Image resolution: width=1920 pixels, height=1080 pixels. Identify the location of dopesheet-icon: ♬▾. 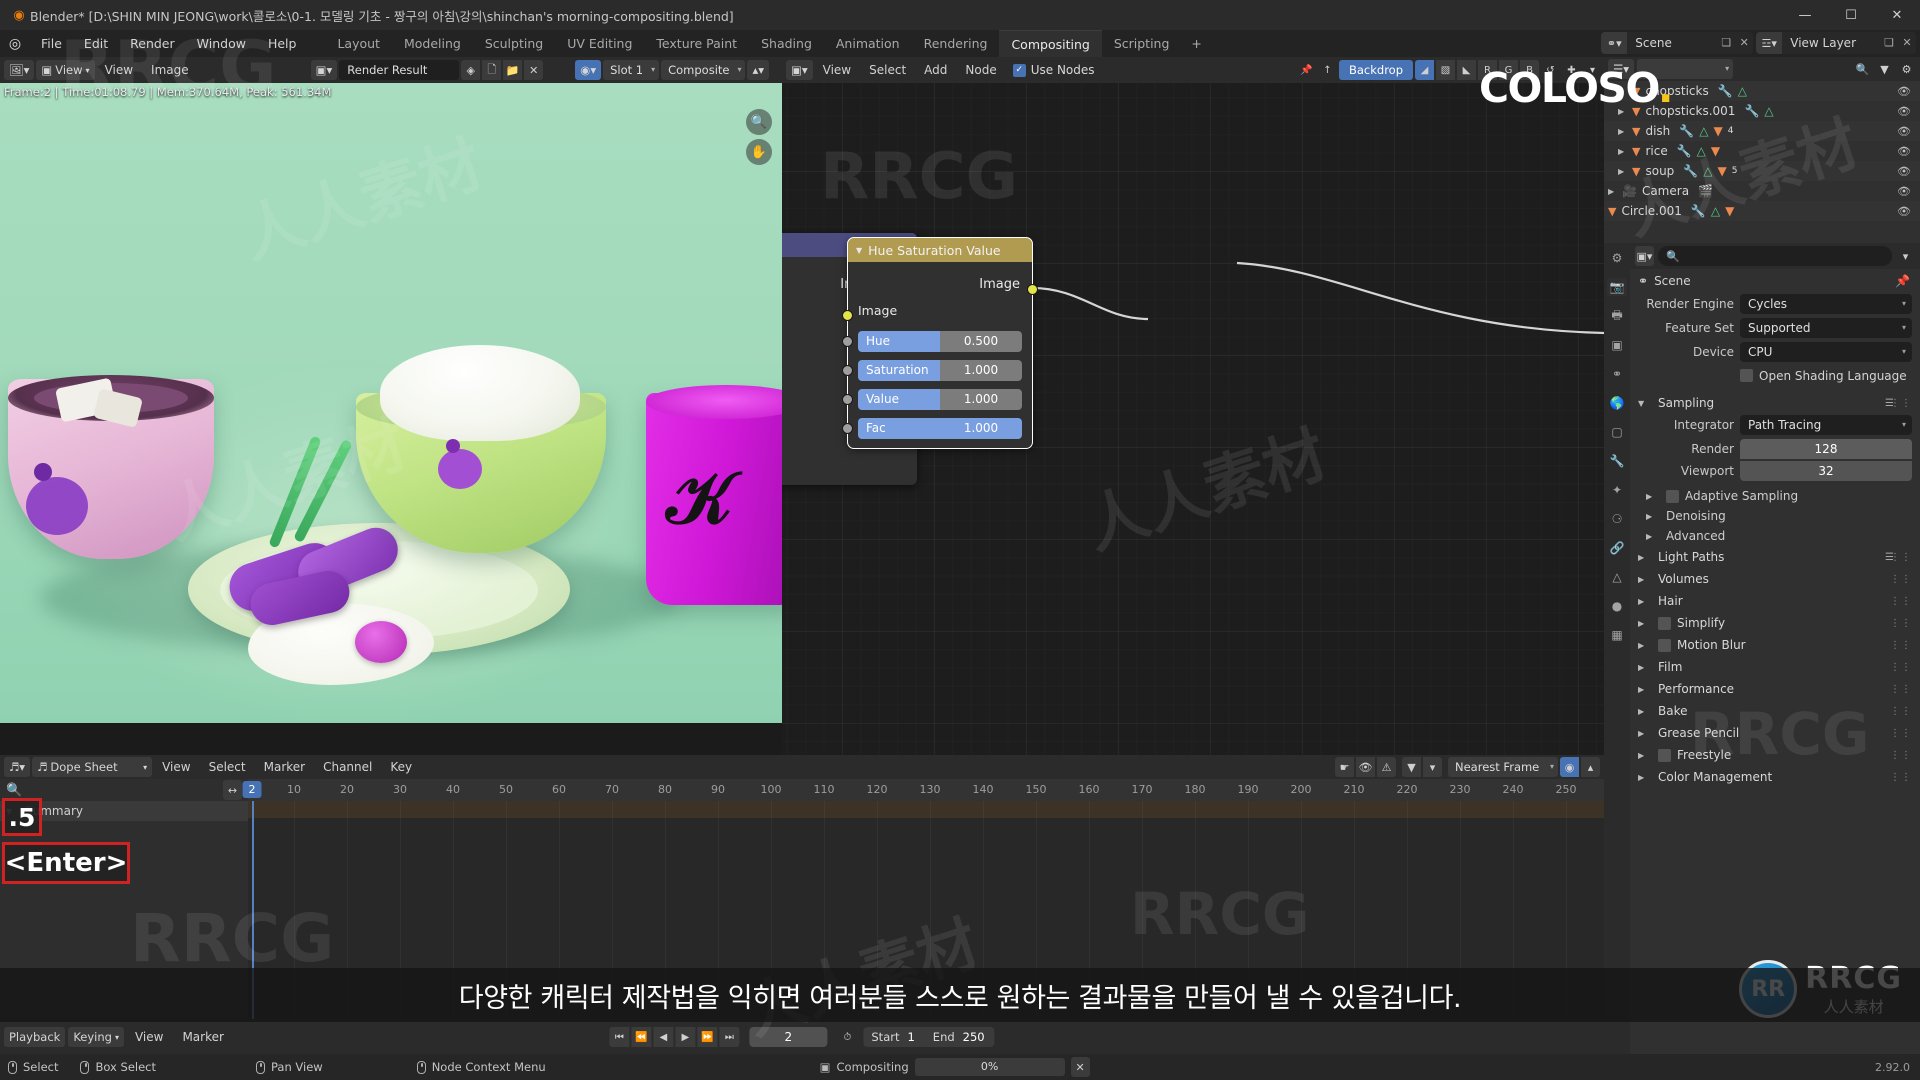
(17, 767).